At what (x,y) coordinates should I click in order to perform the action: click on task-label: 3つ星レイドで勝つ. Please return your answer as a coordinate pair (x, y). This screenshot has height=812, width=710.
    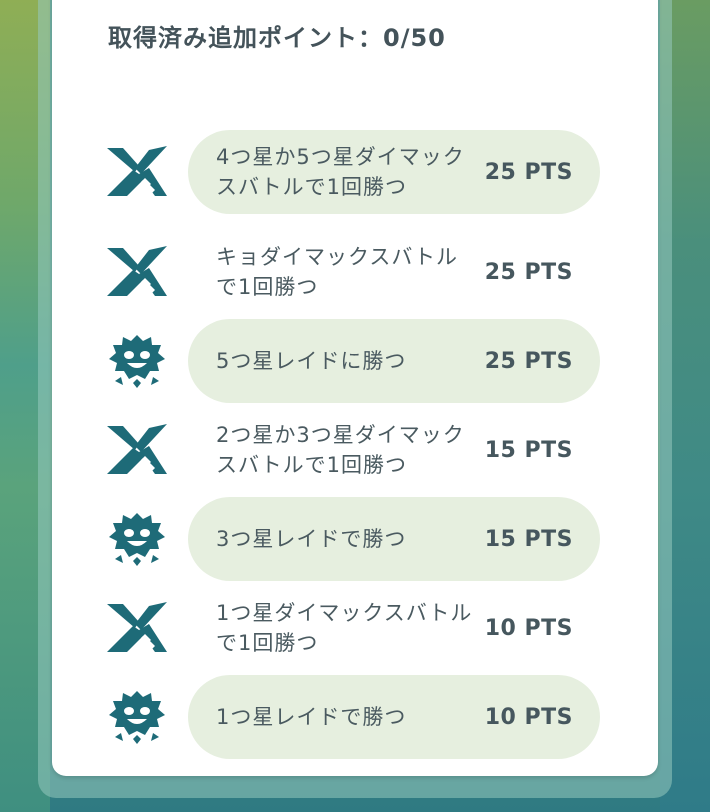
    Looking at the image, I should click on (311, 539).